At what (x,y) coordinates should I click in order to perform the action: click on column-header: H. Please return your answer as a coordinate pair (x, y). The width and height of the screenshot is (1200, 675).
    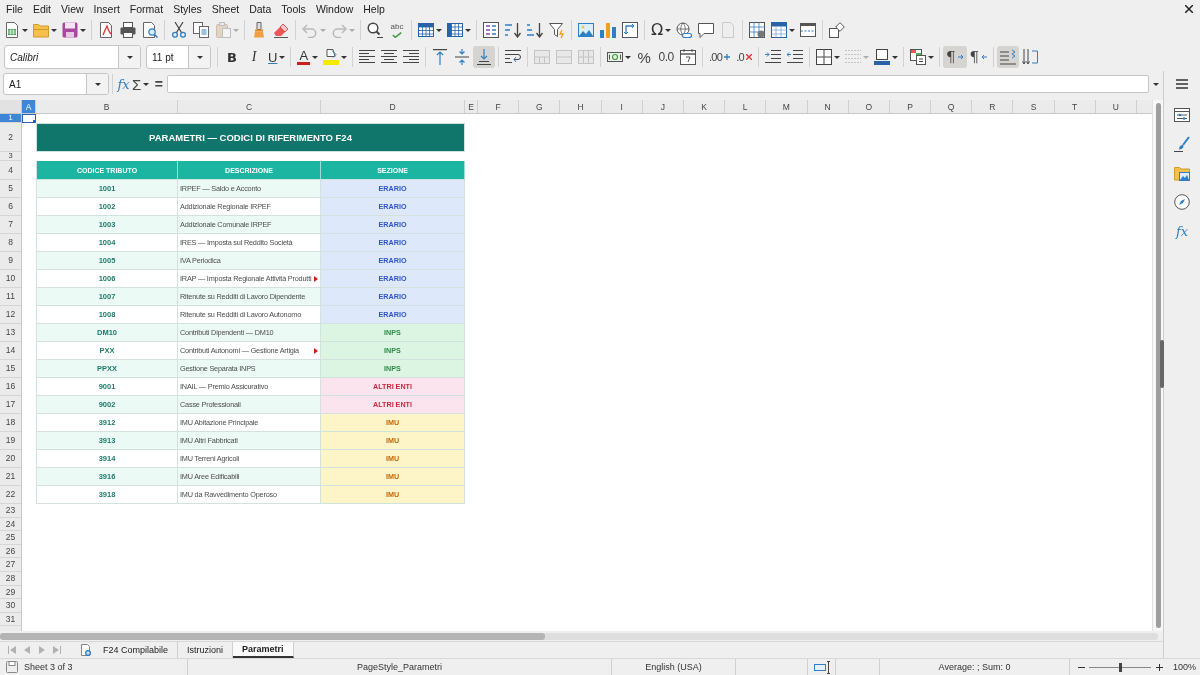
    Looking at the image, I should click on (581, 106).